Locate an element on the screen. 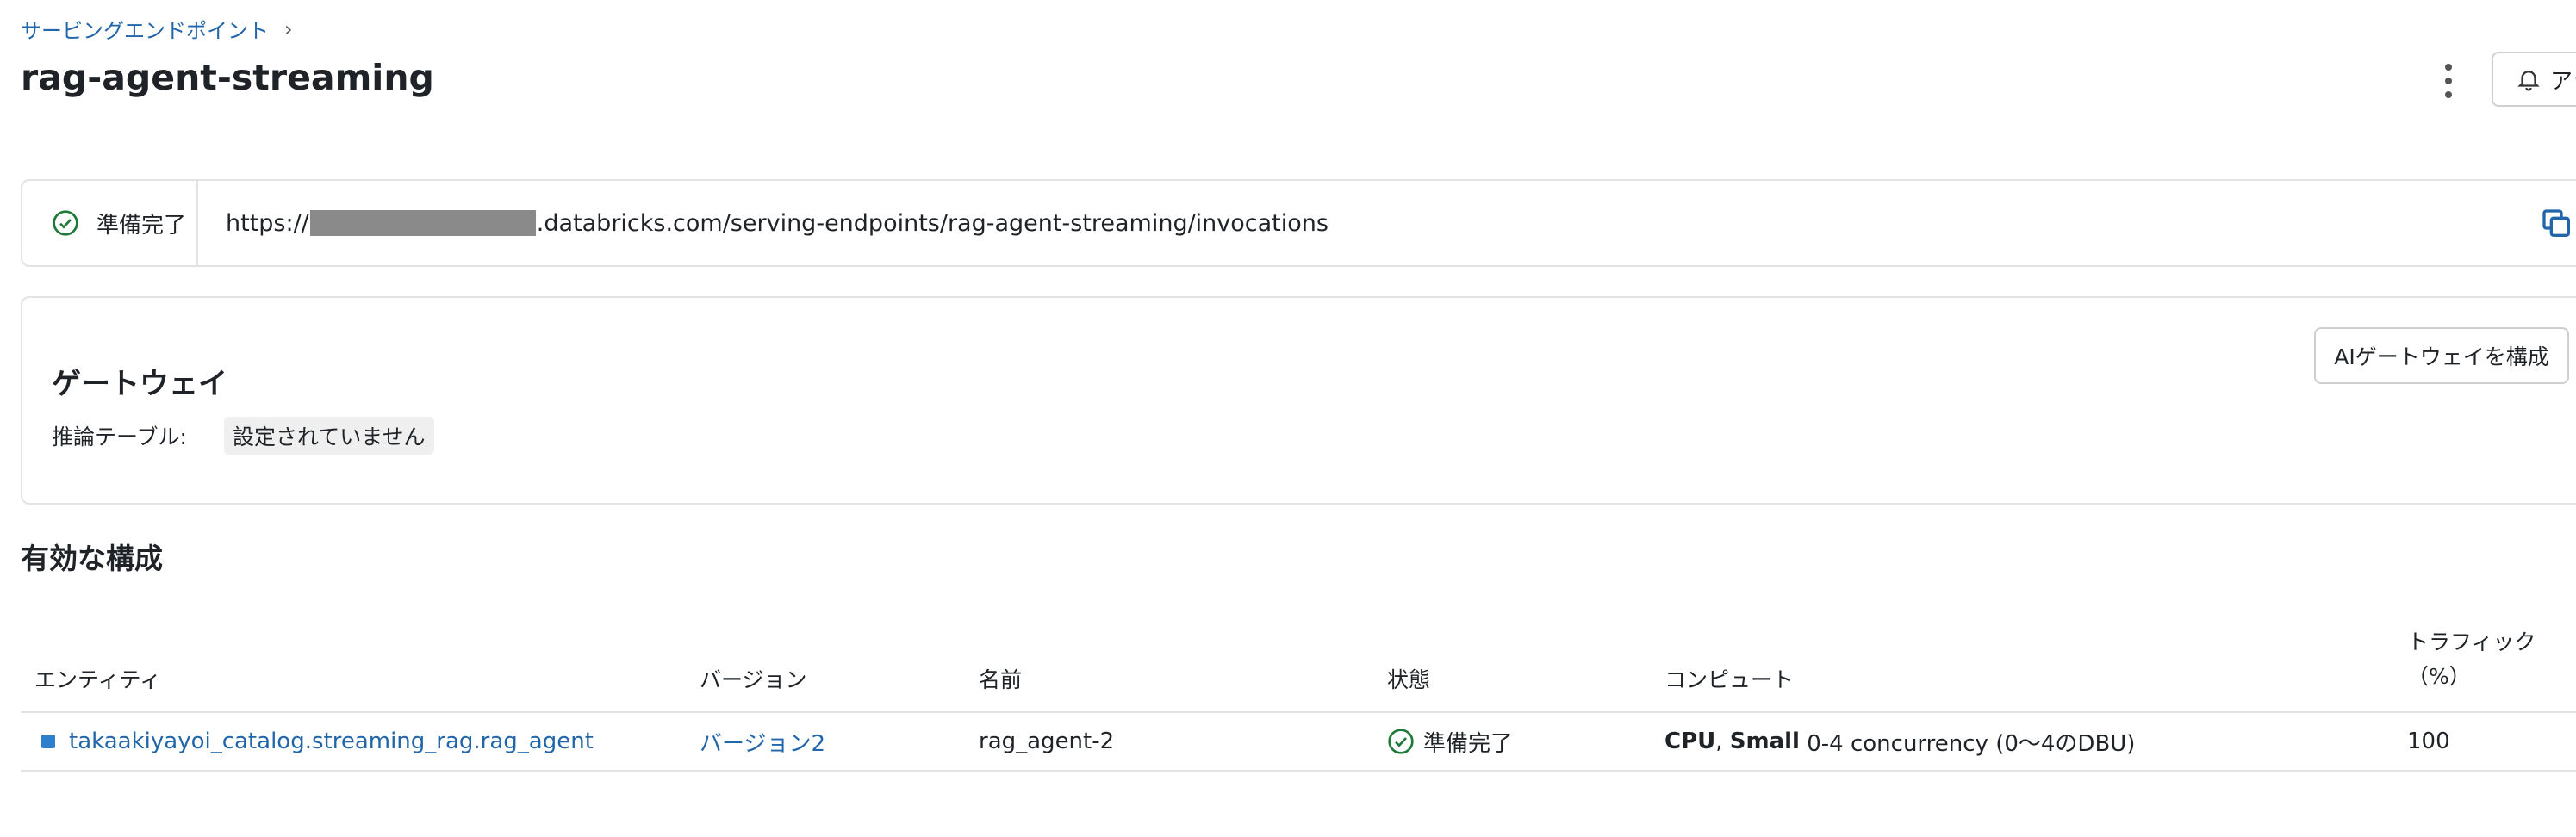 The width and height of the screenshot is (2576, 837). compute-cell: CPU, Small 0-4 concurrency (0〜4のDBU) is located at coordinates (1900, 742).